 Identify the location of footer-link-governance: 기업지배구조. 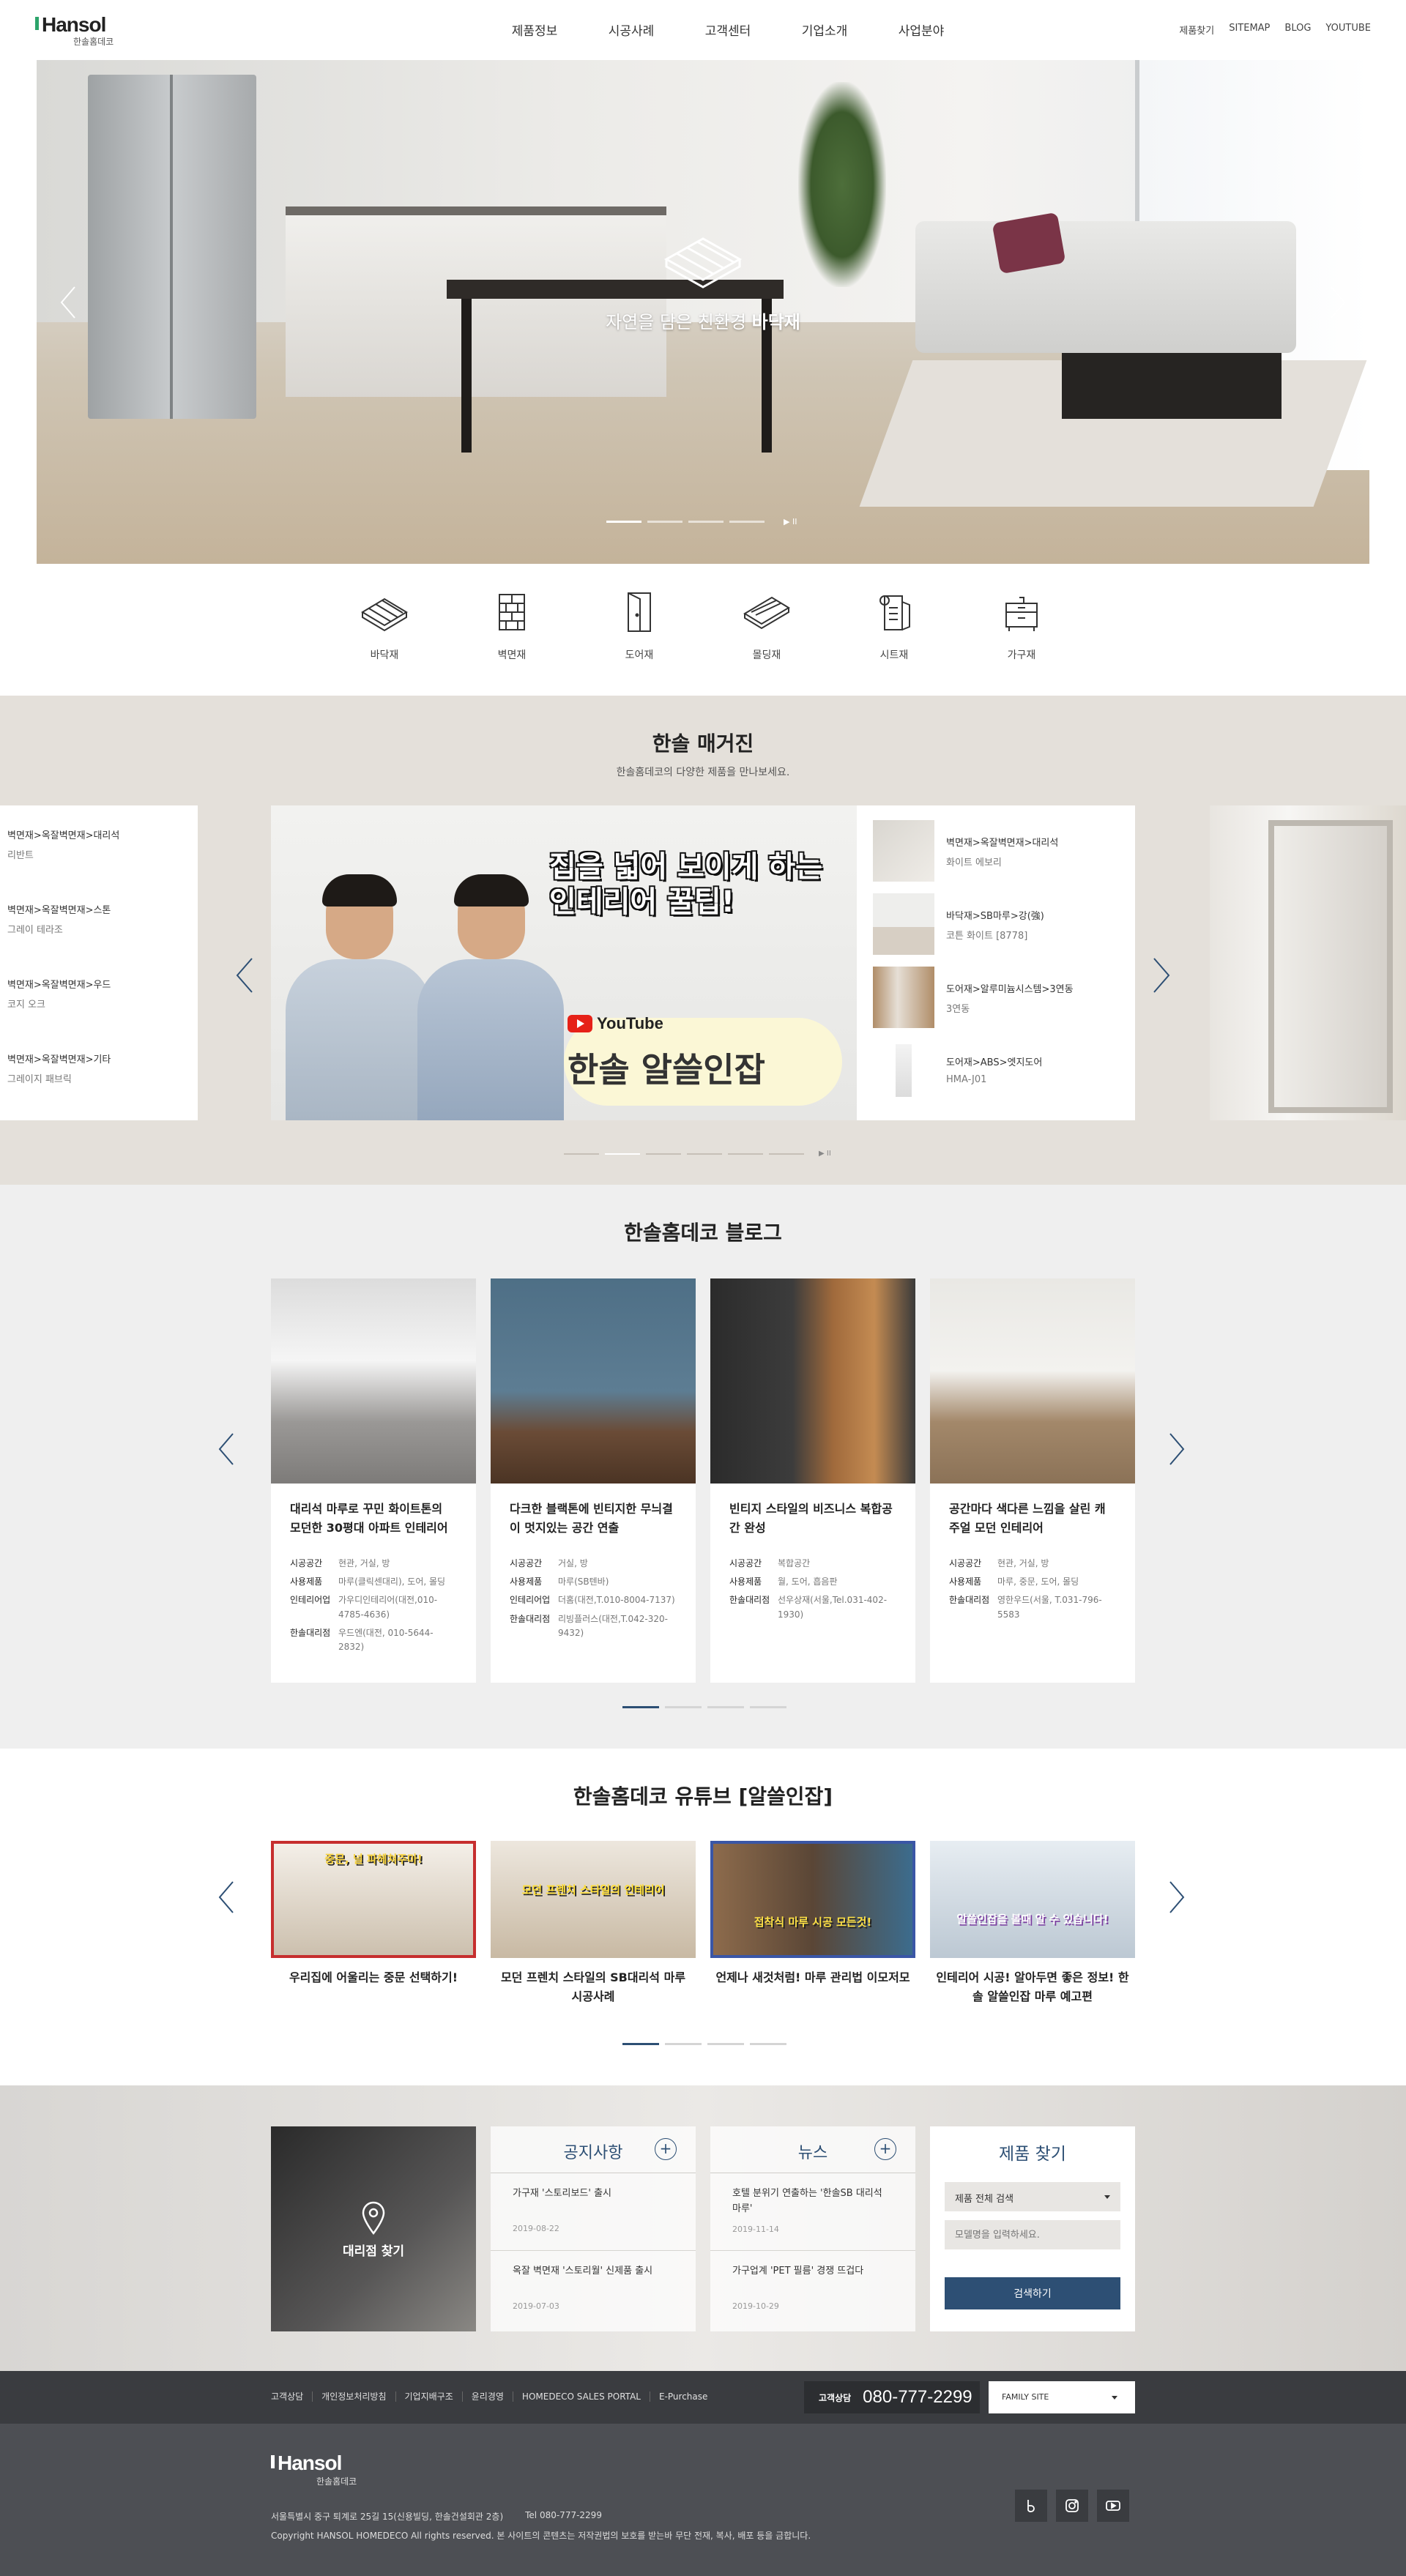
(428, 2396).